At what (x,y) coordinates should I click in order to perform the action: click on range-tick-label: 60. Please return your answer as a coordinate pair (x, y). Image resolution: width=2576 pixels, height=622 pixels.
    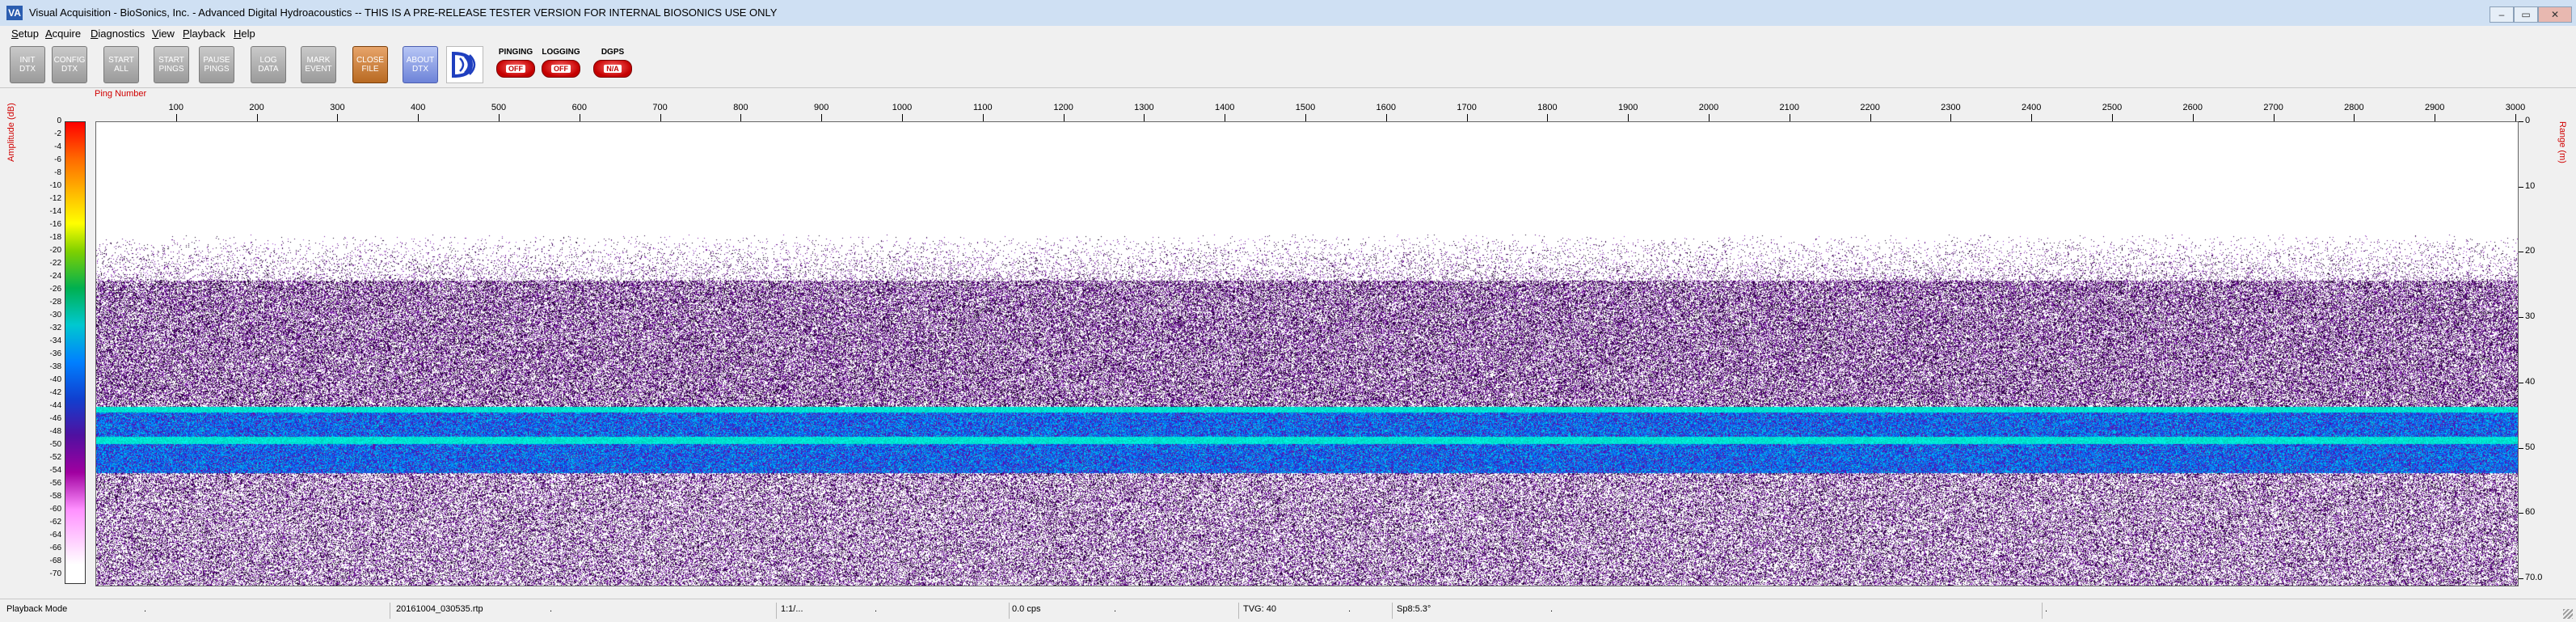
    Looking at the image, I should click on (2530, 512).